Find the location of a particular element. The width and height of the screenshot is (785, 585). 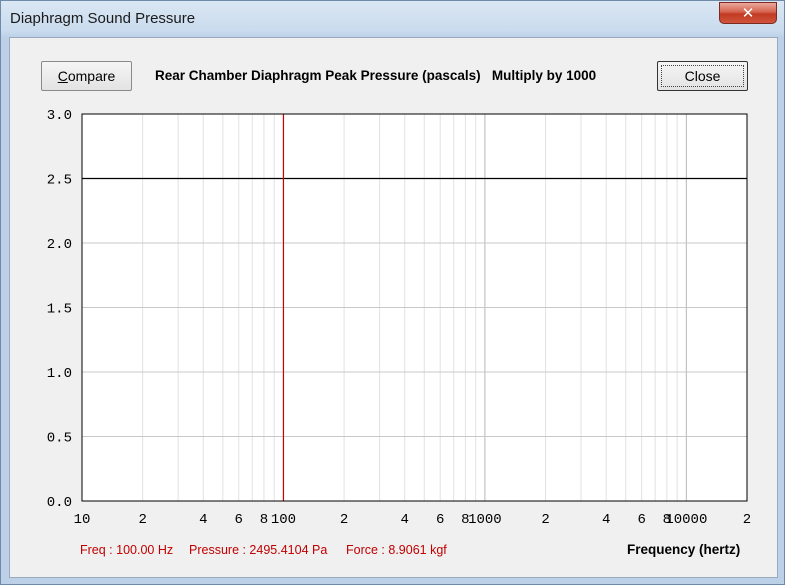

y-tick-label: 1.0 is located at coordinates (59, 374).